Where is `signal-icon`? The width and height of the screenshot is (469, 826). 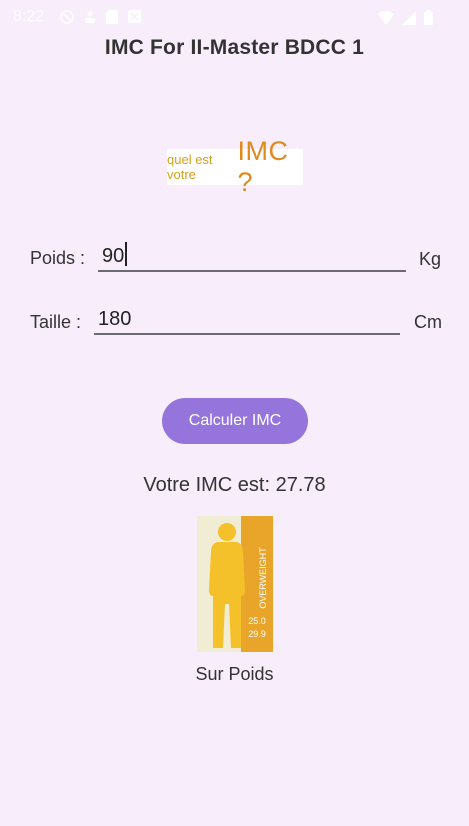 signal-icon is located at coordinates (409, 17).